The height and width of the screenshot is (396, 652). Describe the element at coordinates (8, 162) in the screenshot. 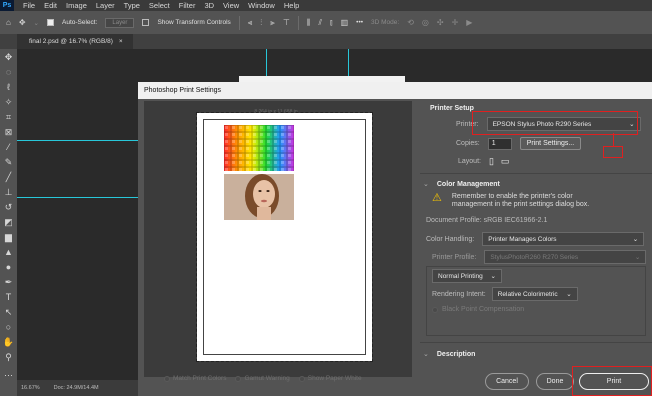

I see `healing-brush-icon: ✎` at that location.